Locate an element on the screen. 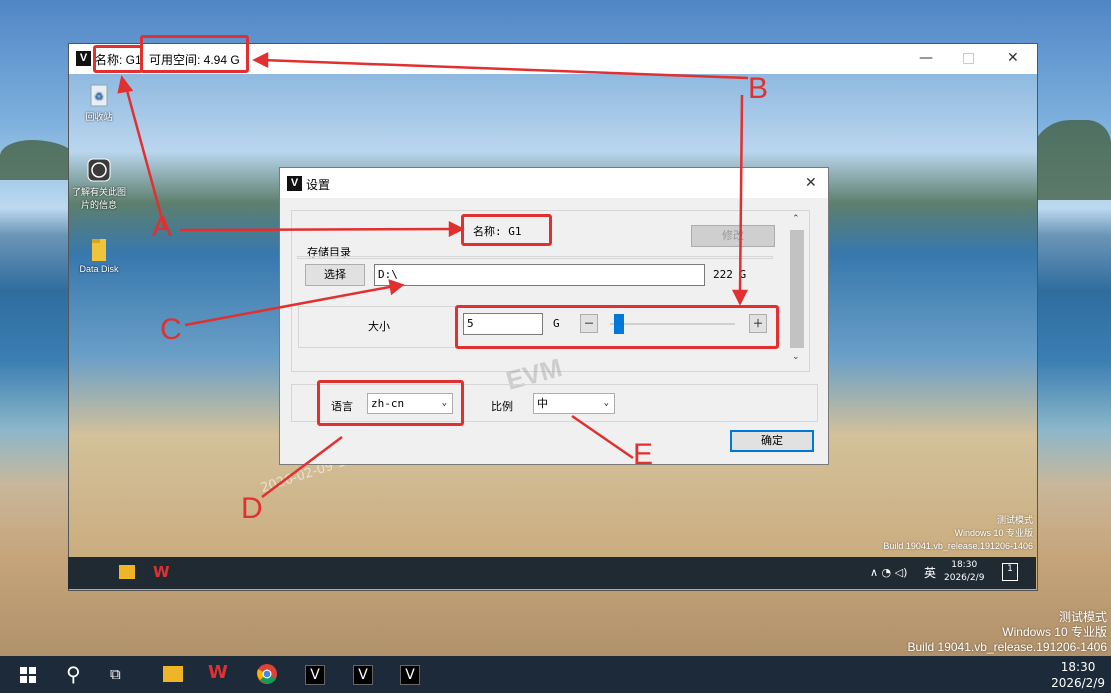 The image size is (1111, 693). task-view-icon: ⧉ is located at coordinates (115, 674).